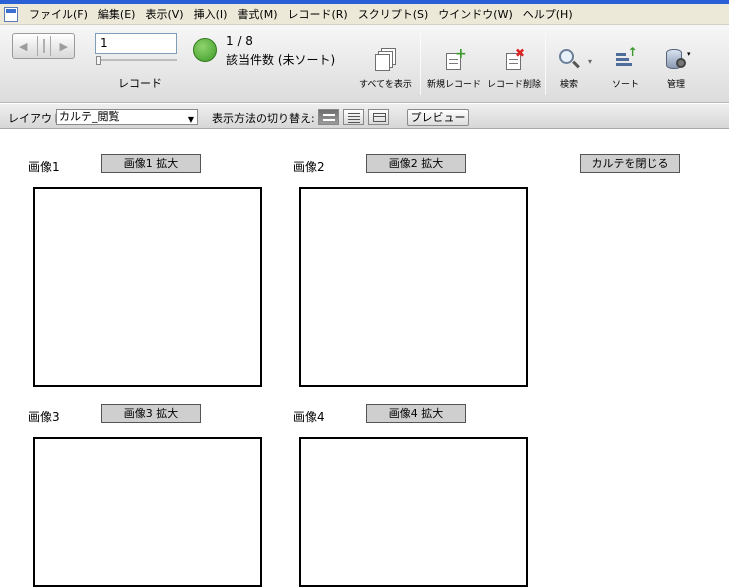 This screenshot has height=587, width=729. Describe the element at coordinates (677, 60) in the screenshot. I see `database-gear-icon: ▾` at that location.